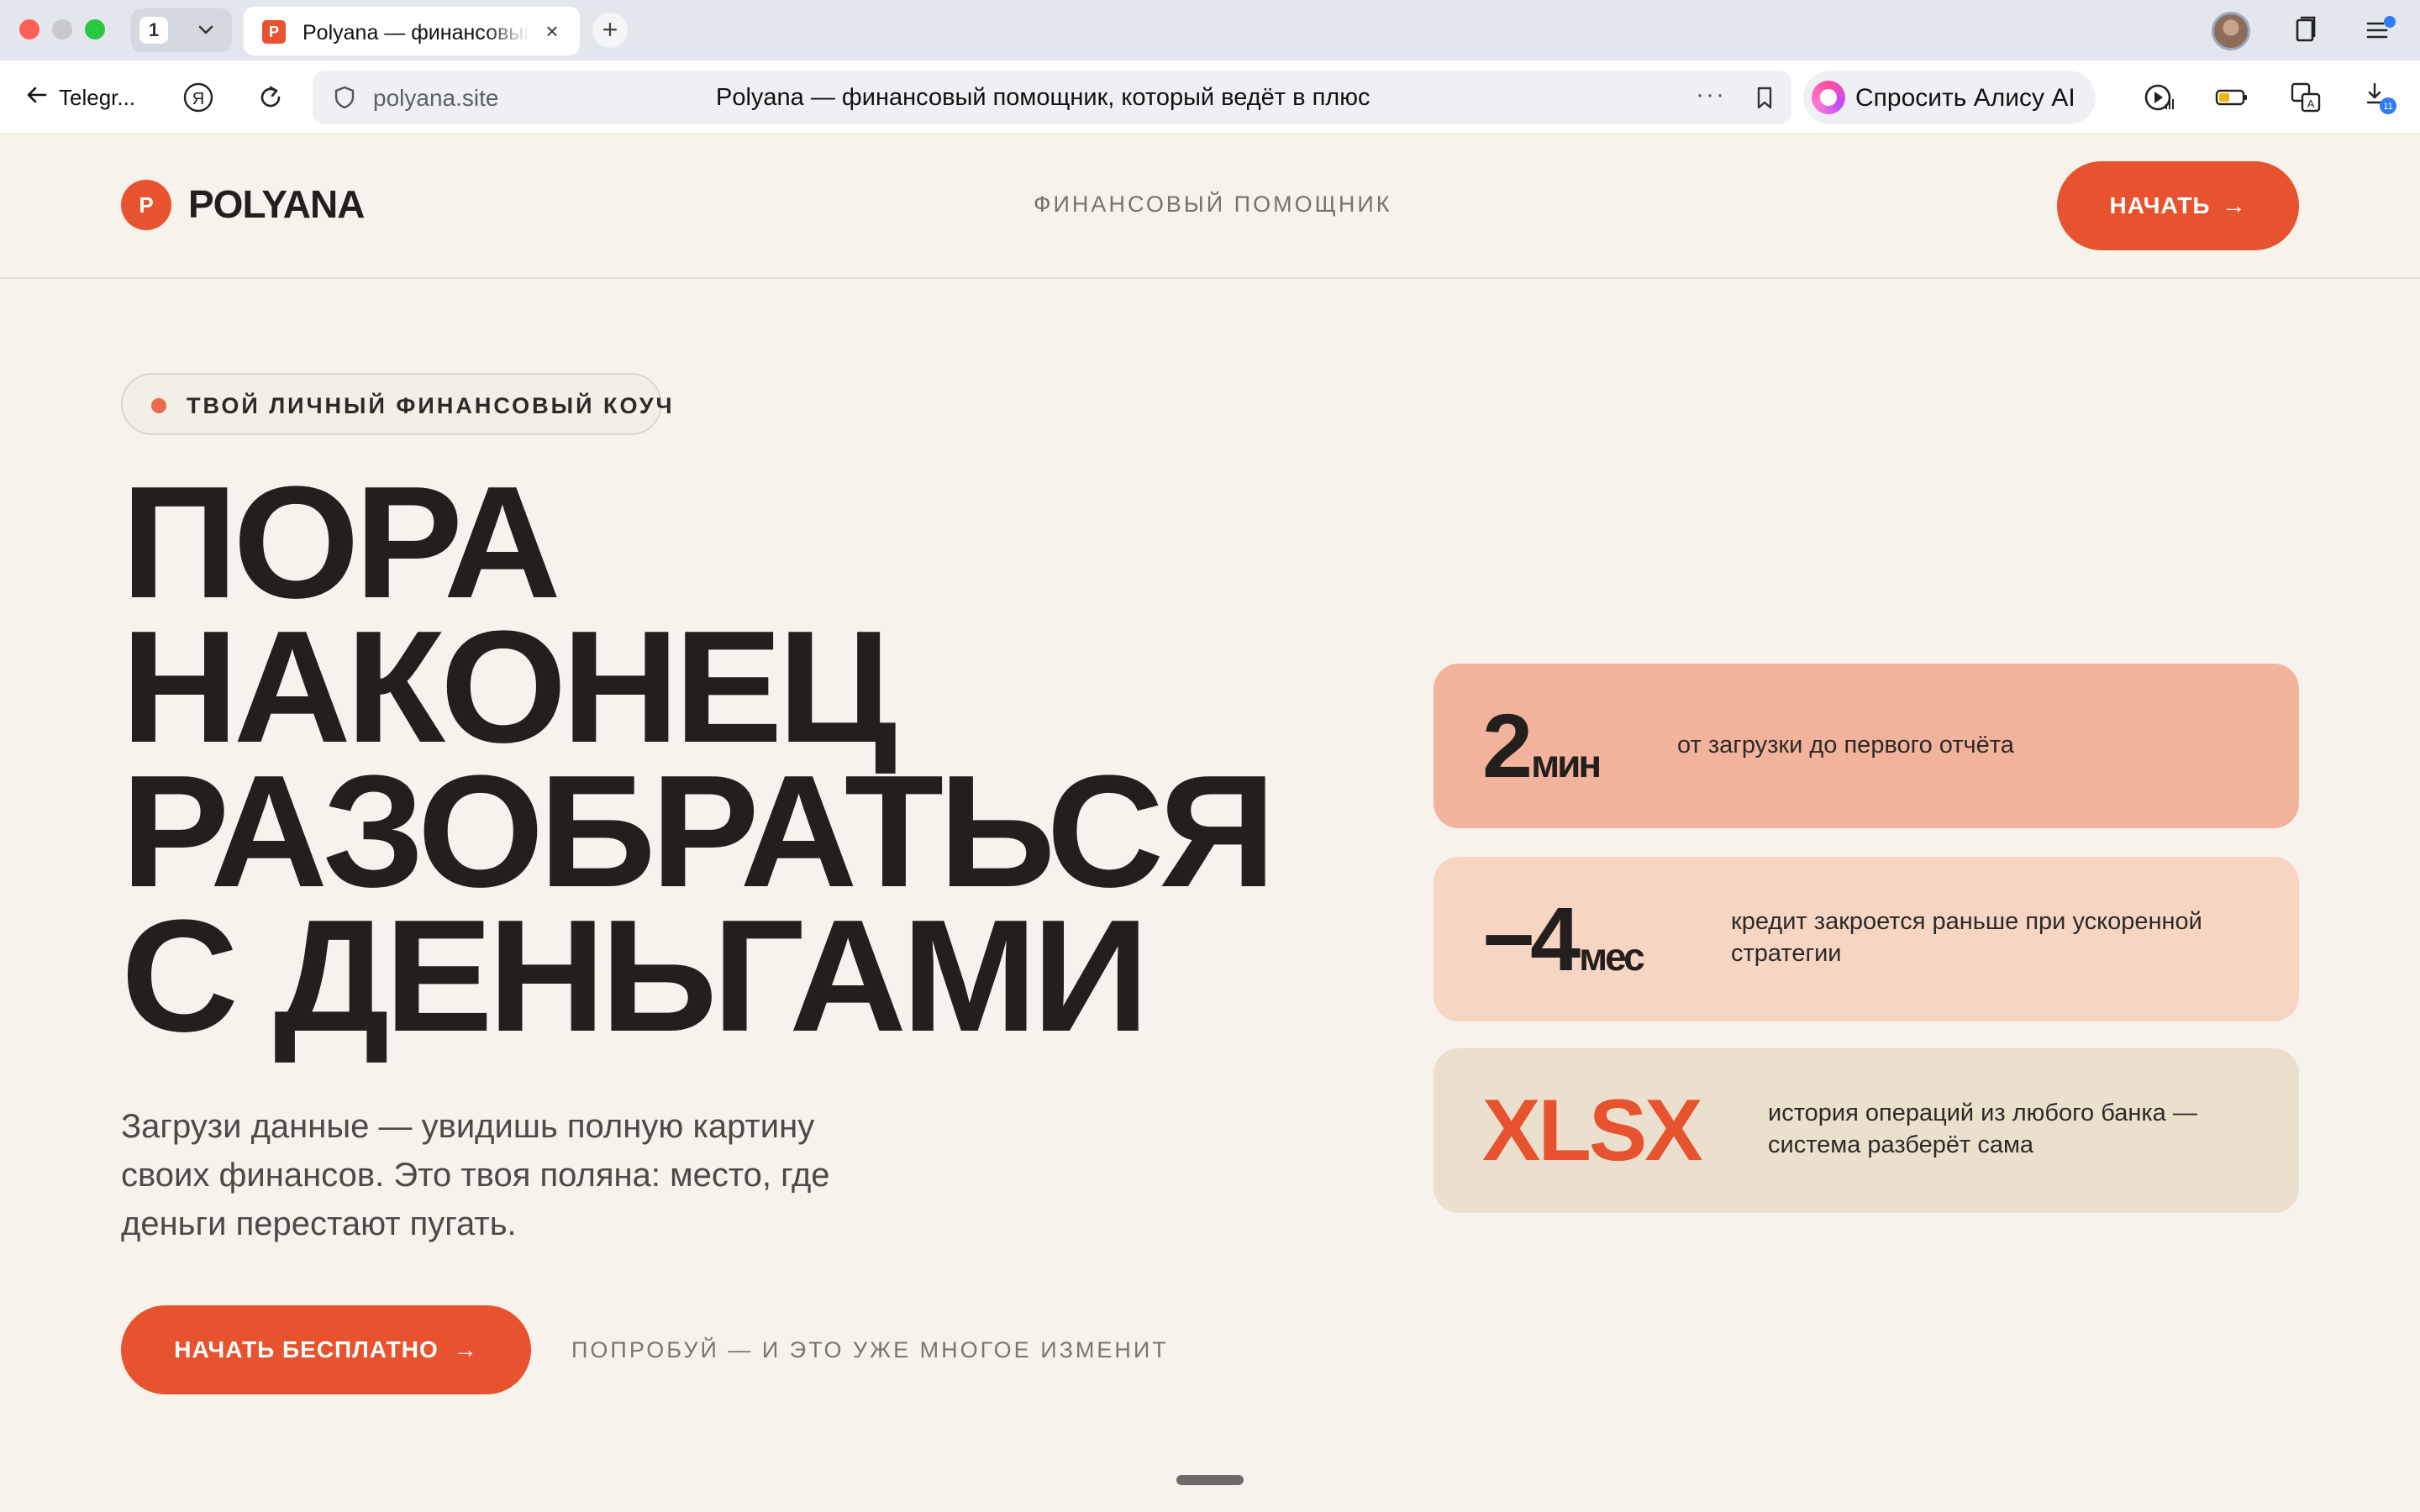 The height and width of the screenshot is (1512, 2420). What do you see at coordinates (2311, 103) in the screenshot?
I see `svg-text: A` at bounding box center [2311, 103].